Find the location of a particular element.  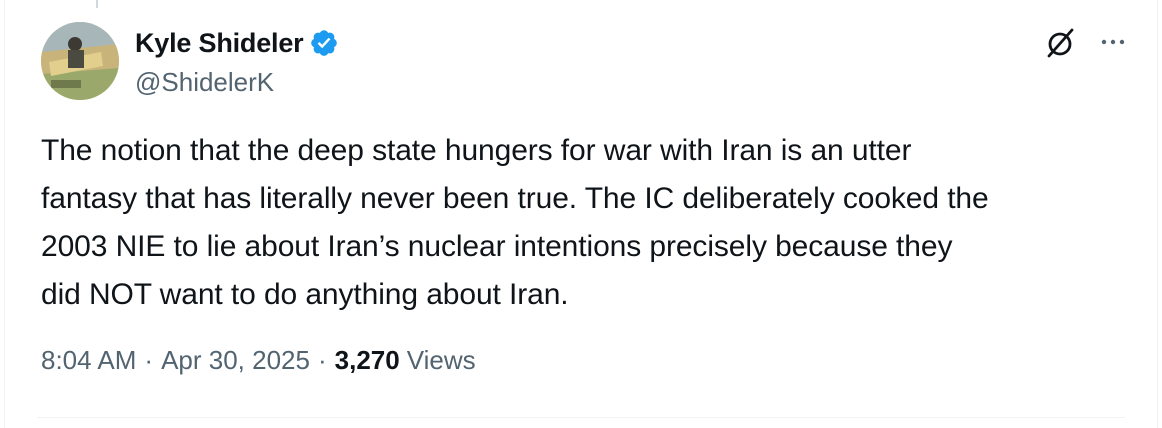

author-name: Kyle Shideler is located at coordinates (219, 43).